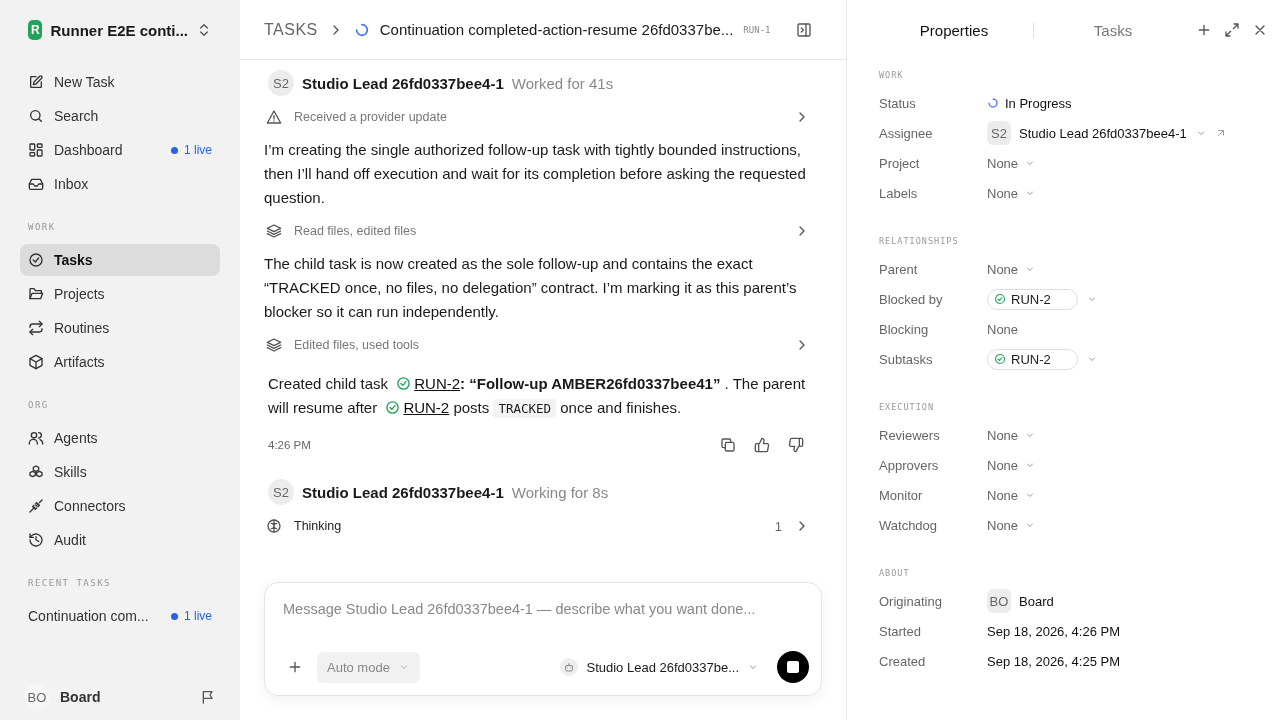 This screenshot has width=1280, height=720. What do you see at coordinates (569, 667) in the screenshot?
I see `robot-icon` at bounding box center [569, 667].